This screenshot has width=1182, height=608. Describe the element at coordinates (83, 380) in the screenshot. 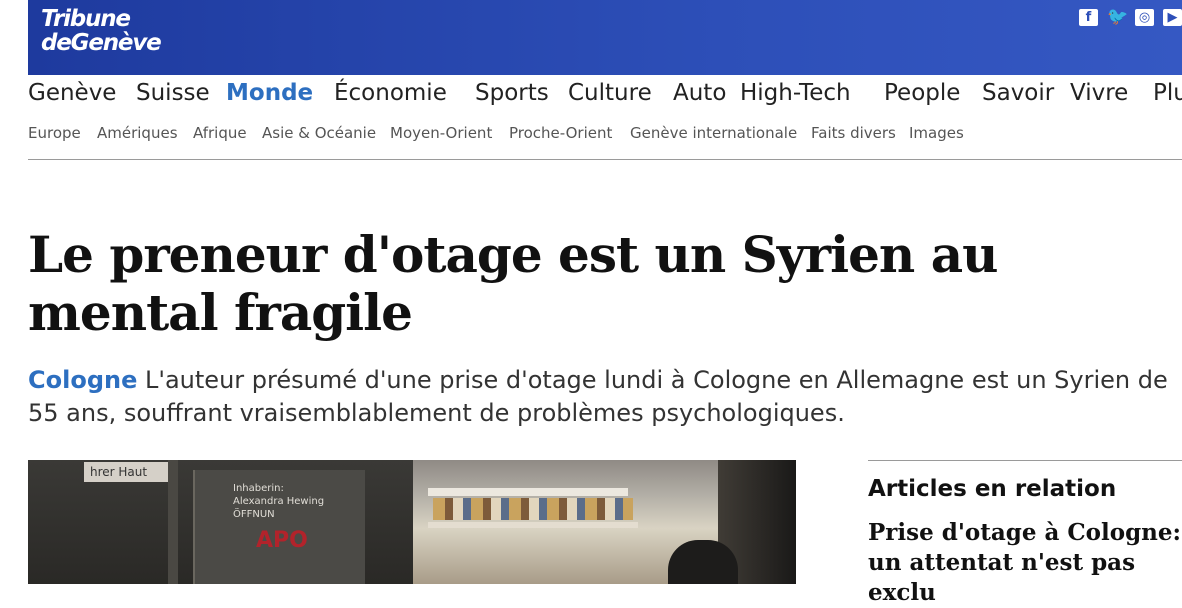

I see `article-place: Cologne` at that location.